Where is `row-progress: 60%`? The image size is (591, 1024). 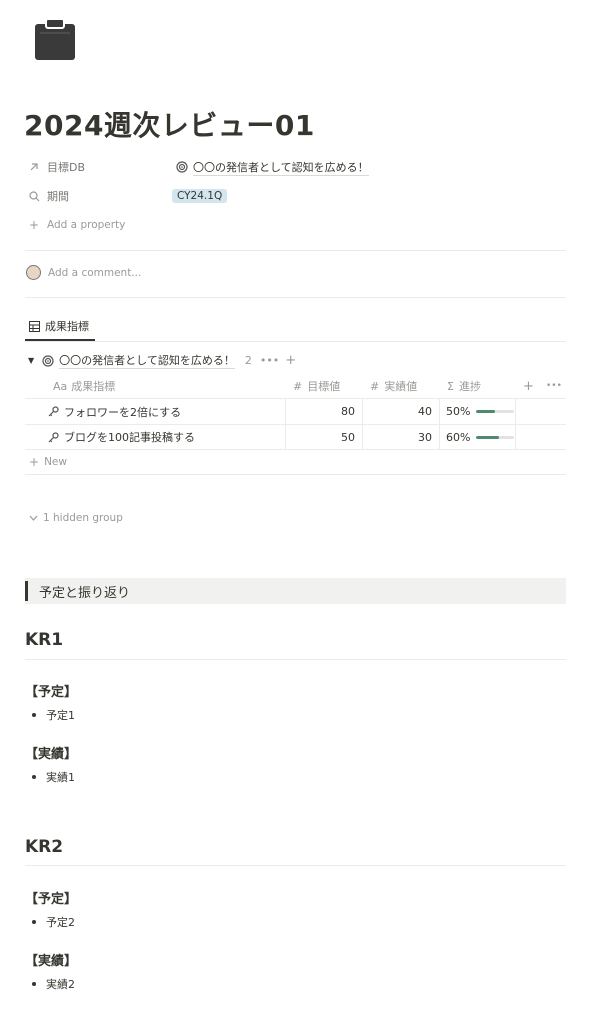 row-progress: 60% is located at coordinates (480, 437).